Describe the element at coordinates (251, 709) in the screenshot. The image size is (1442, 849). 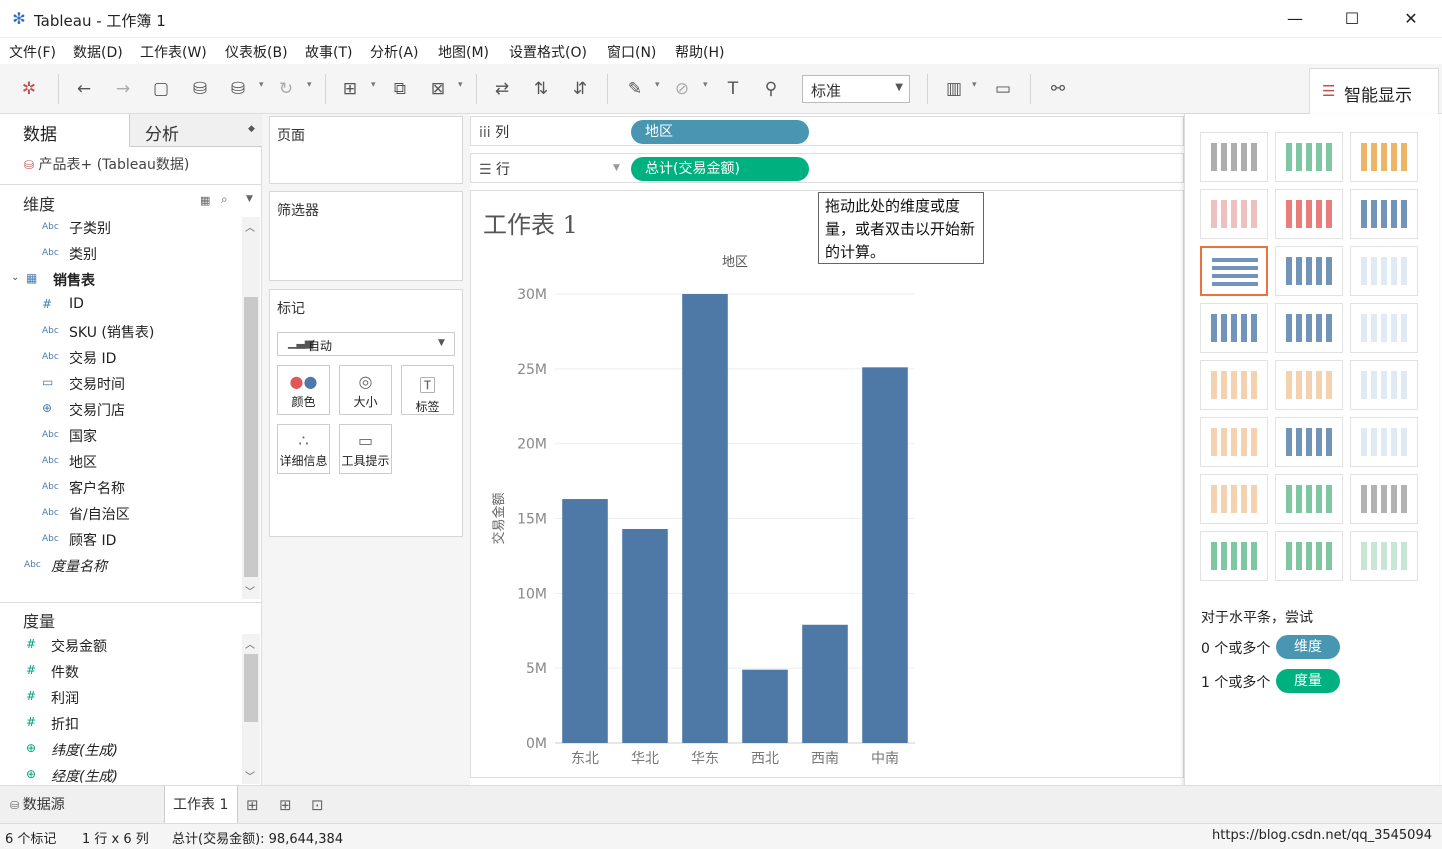
I see `measure-scrollbar: ︿ ﹀` at that location.